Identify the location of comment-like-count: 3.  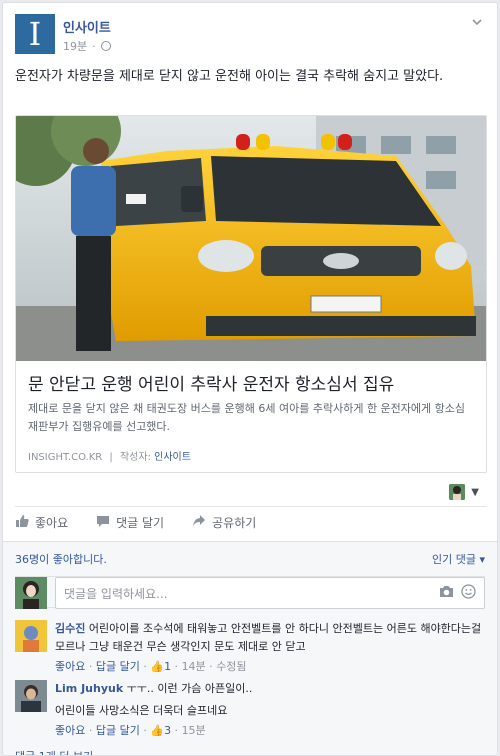
(167, 730).